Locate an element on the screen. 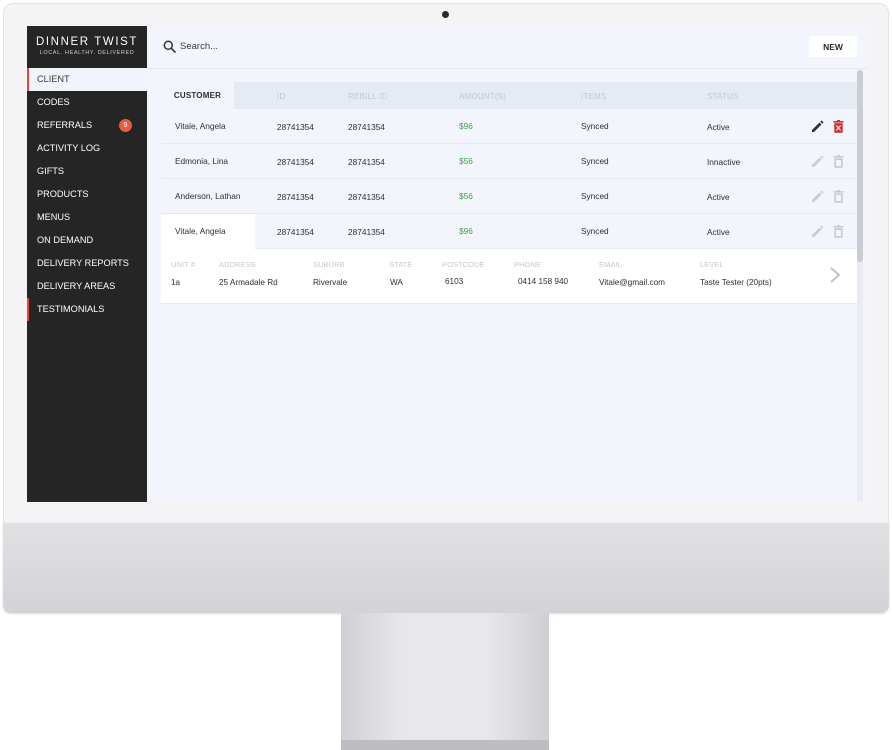  customer-name: Edmonia, Lina is located at coordinates (202, 161).